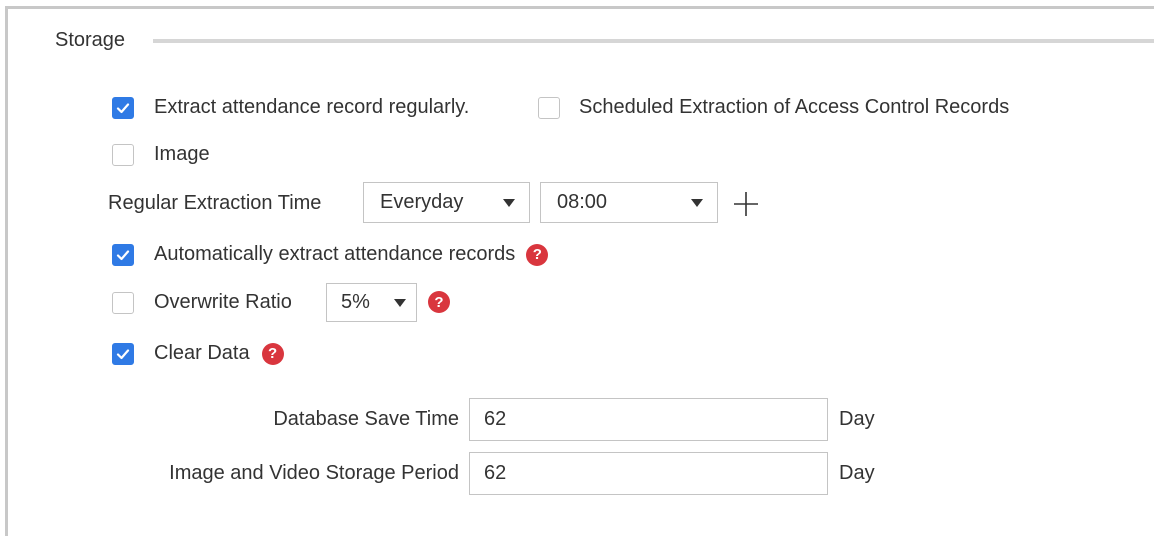 The image size is (1154, 536). Describe the element at coordinates (355, 302) in the screenshot. I see `overwrite-ratio-value: 5%` at that location.